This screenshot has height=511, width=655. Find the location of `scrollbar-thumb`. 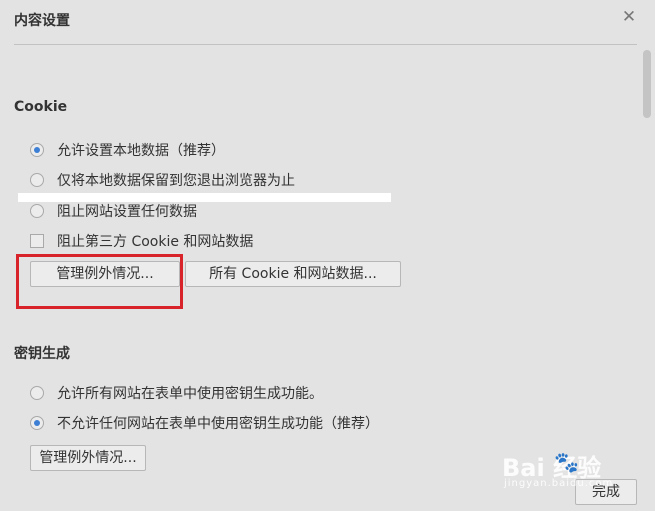

scrollbar-thumb is located at coordinates (647, 84).